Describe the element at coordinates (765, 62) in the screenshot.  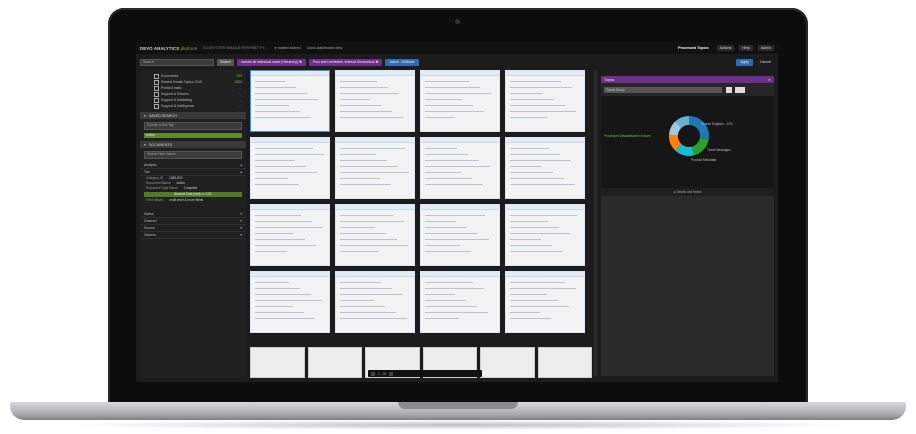
I see `cancel-button: Cancel` at that location.